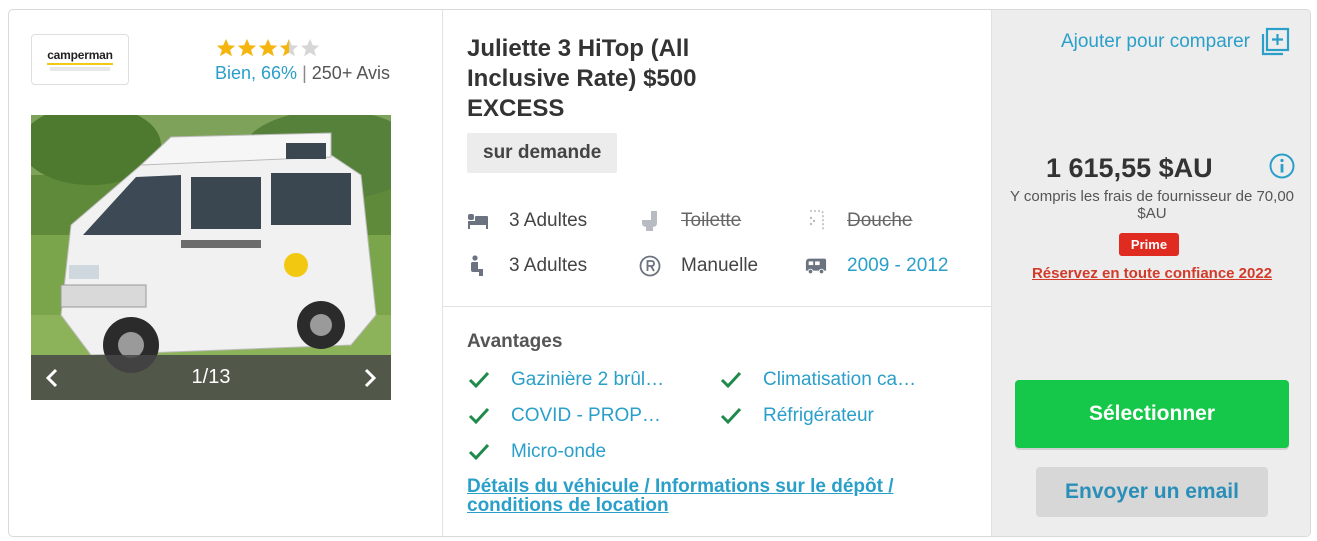 Image resolution: width=1317 pixels, height=541 pixels. I want to click on spec-seats: 3 Adultes, so click(527, 266).